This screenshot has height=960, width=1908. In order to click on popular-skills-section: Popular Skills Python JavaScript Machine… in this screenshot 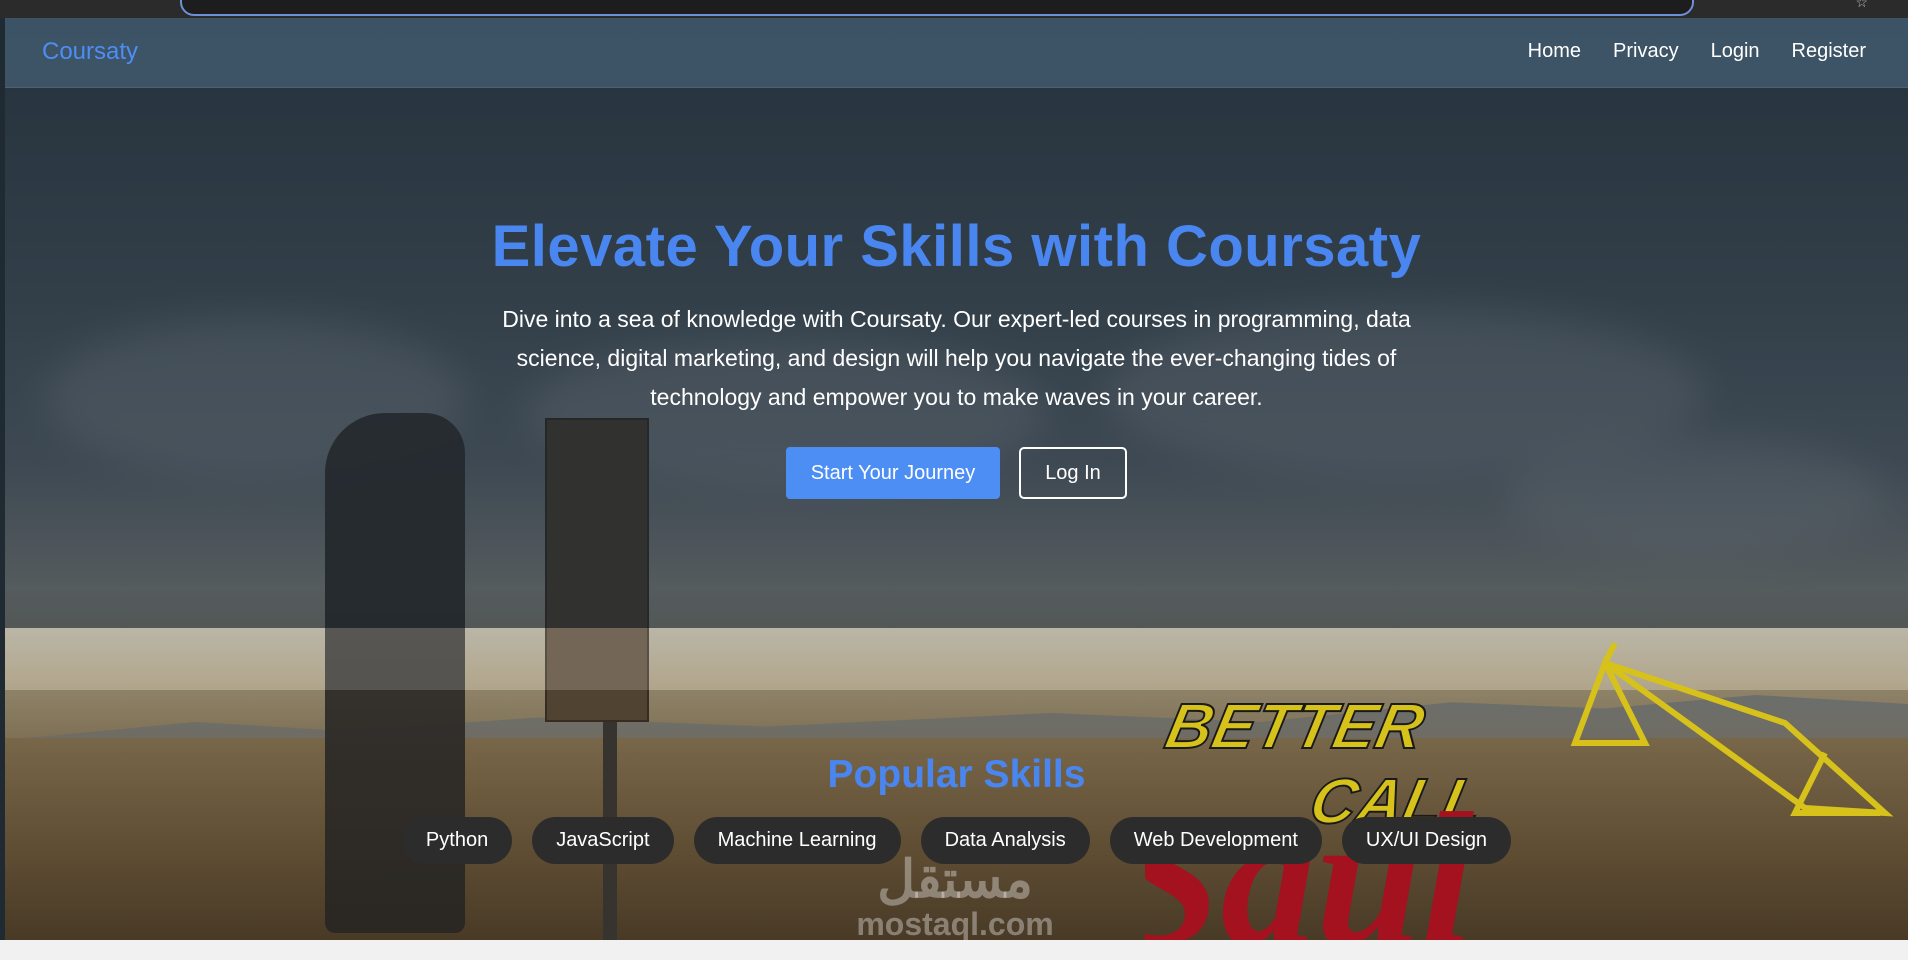, I will do `click(956, 808)`.